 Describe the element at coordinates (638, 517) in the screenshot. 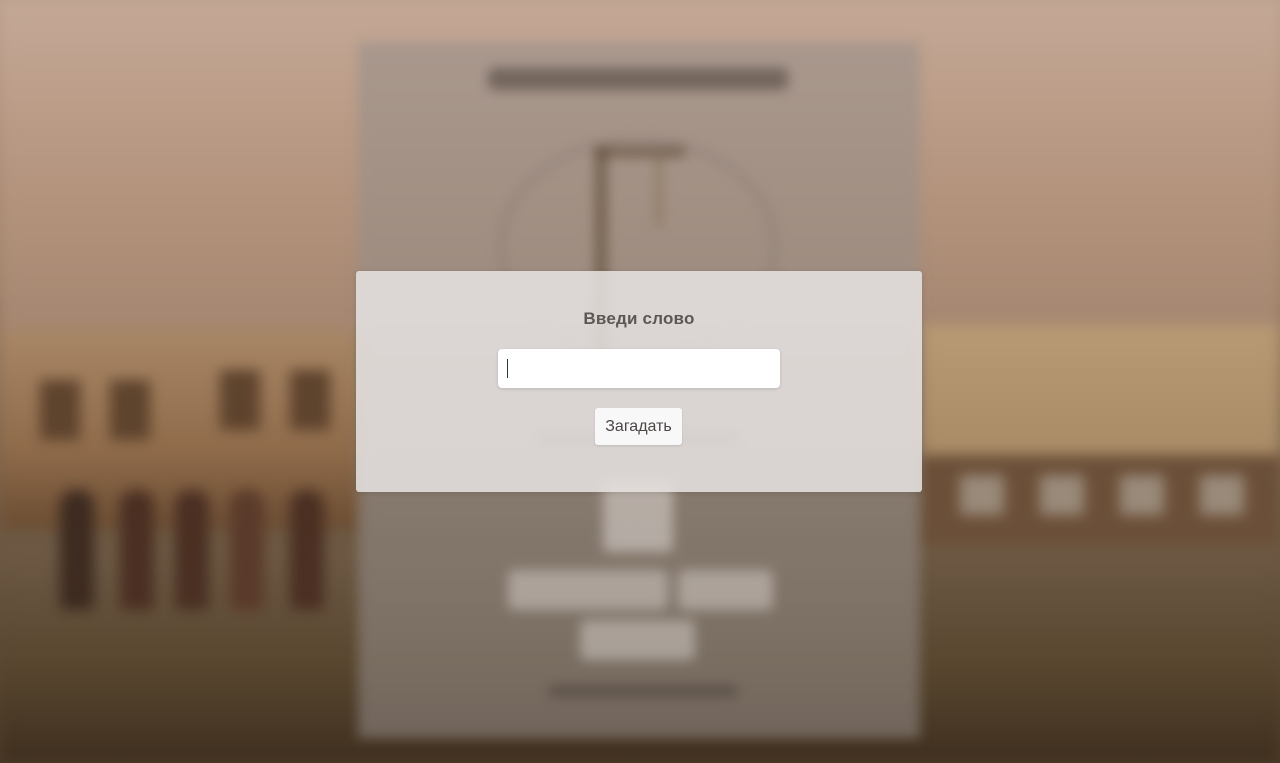

I see `letter-slot-blurred` at that location.